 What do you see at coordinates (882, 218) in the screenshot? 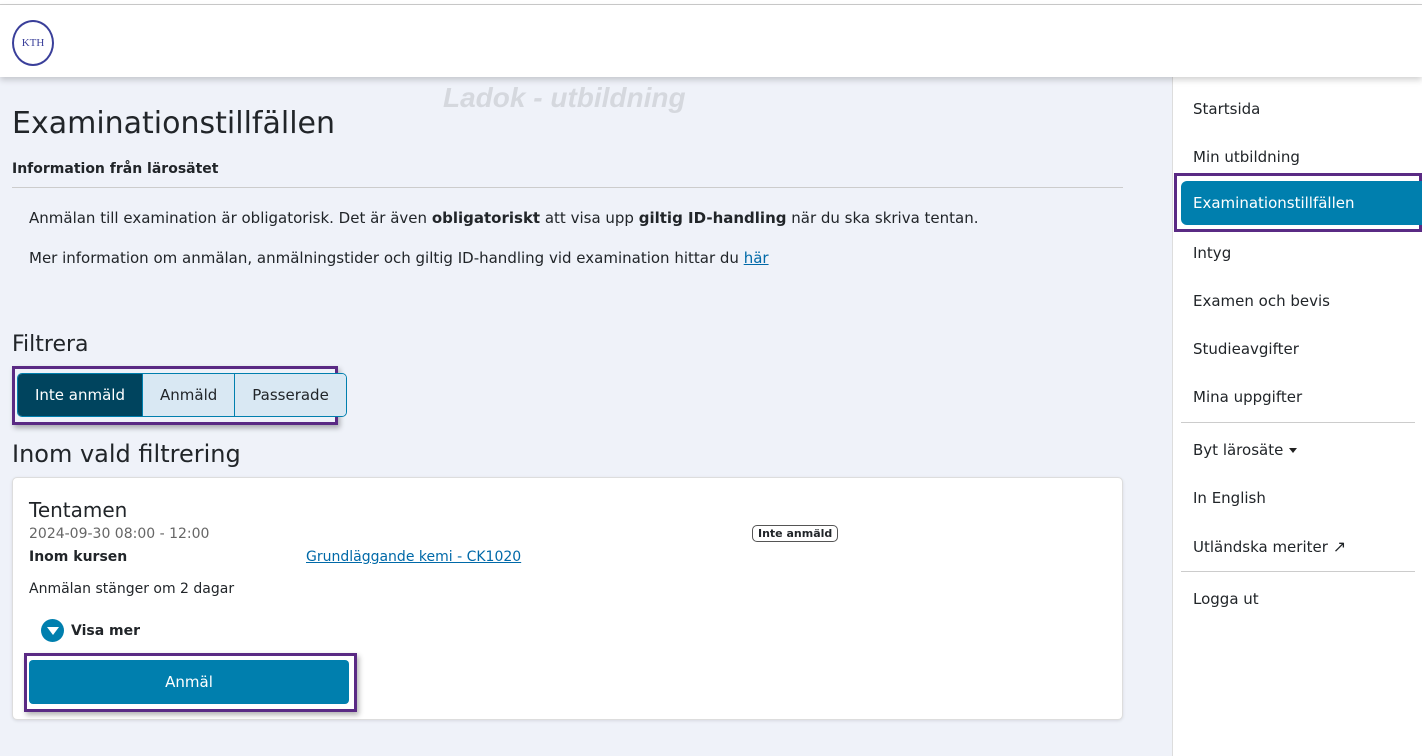
I see `text: när du ska skriva tentan.` at bounding box center [882, 218].